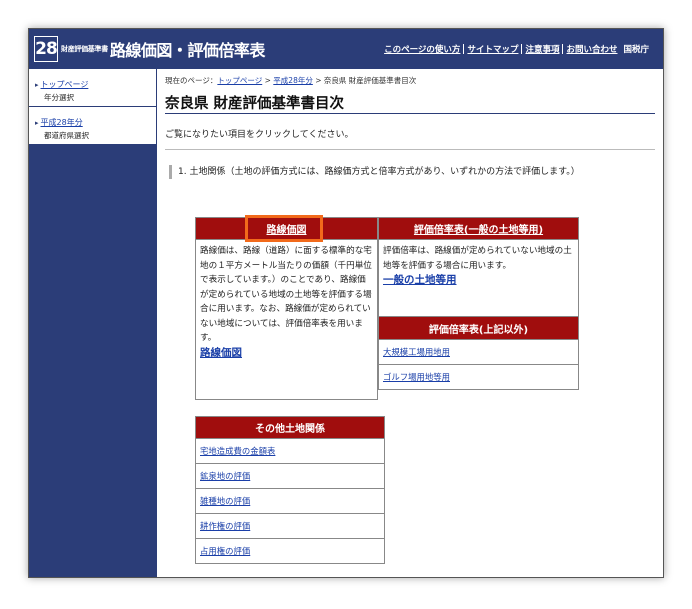  Describe the element at coordinates (191, 80) in the screenshot. I see `breadcrumb-prefix: 現在のページ：` at that location.